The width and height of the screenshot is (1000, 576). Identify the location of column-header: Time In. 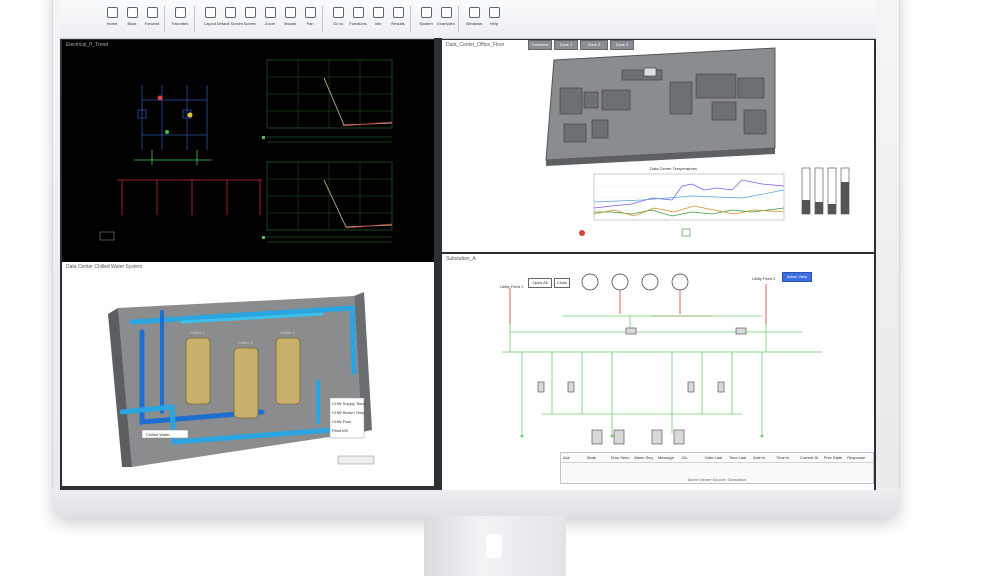
(788, 457).